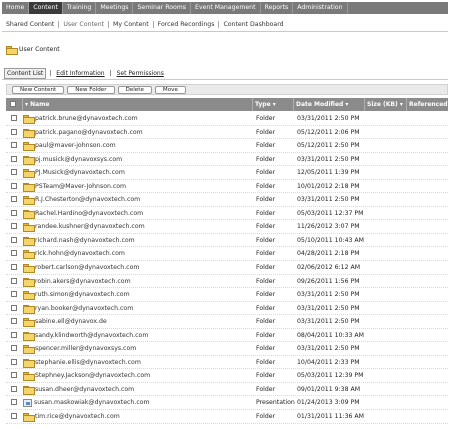 The image size is (450, 429). What do you see at coordinates (25, 73) in the screenshot?
I see `tab-content-list: Content List` at bounding box center [25, 73].